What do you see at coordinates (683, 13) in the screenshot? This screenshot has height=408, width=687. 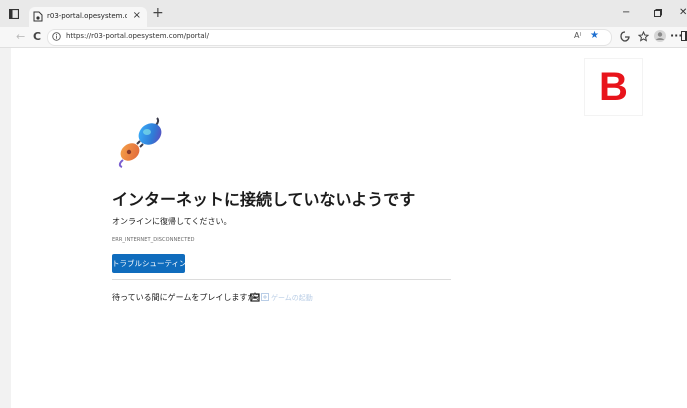 I see `window-close-icon: ✕` at bounding box center [683, 13].